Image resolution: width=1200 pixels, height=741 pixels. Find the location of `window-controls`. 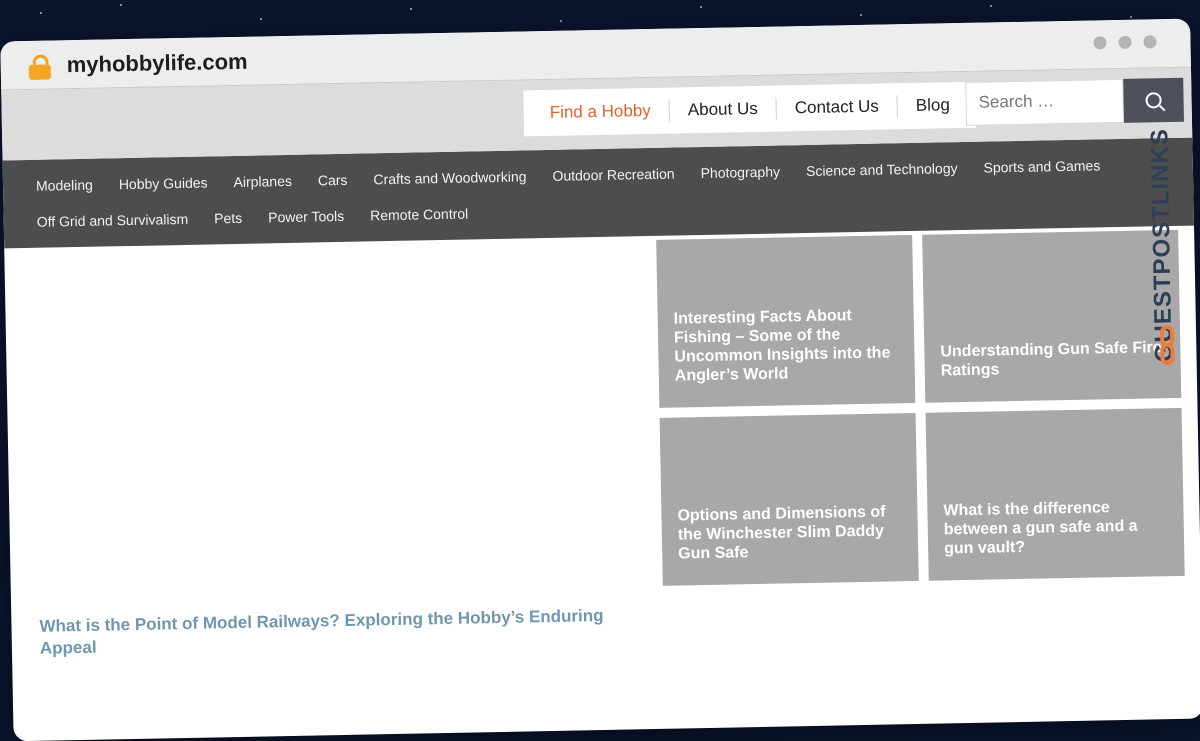

window-controls is located at coordinates (1125, 42).